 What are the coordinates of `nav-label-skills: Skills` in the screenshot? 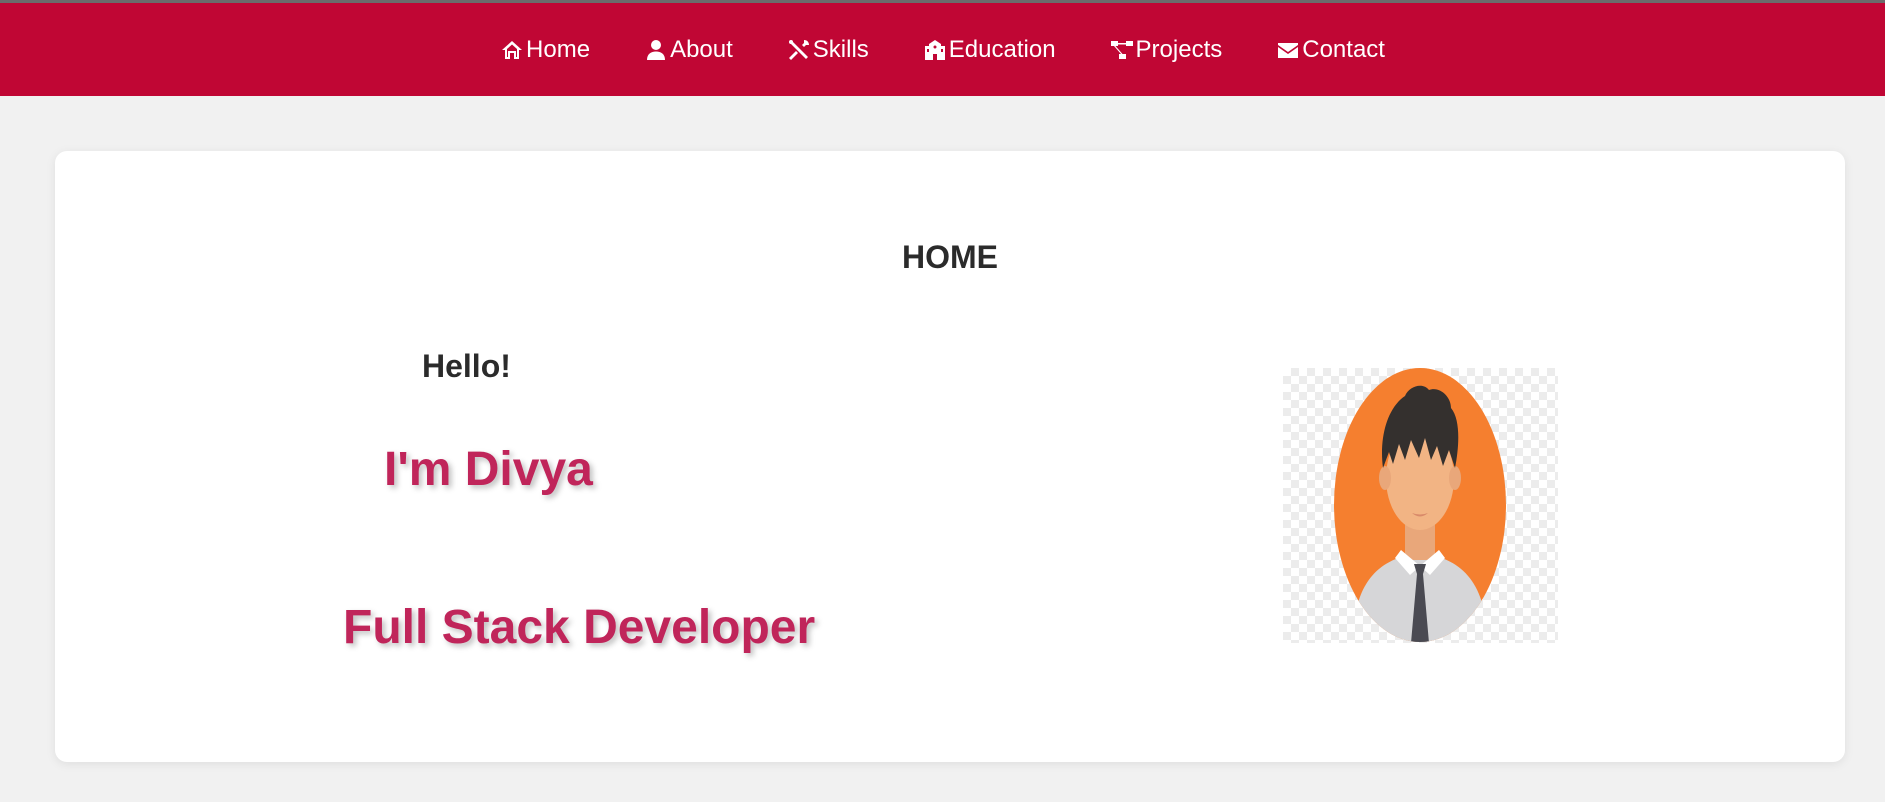 It's located at (840, 49).